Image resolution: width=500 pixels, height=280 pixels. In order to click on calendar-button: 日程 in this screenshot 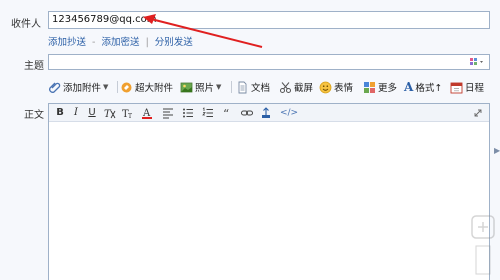, I will do `click(467, 87)`.